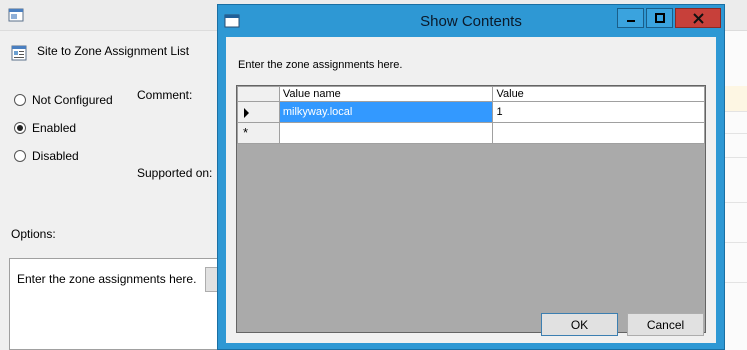 This screenshot has width=747, height=350. I want to click on close-icon, so click(698, 18).